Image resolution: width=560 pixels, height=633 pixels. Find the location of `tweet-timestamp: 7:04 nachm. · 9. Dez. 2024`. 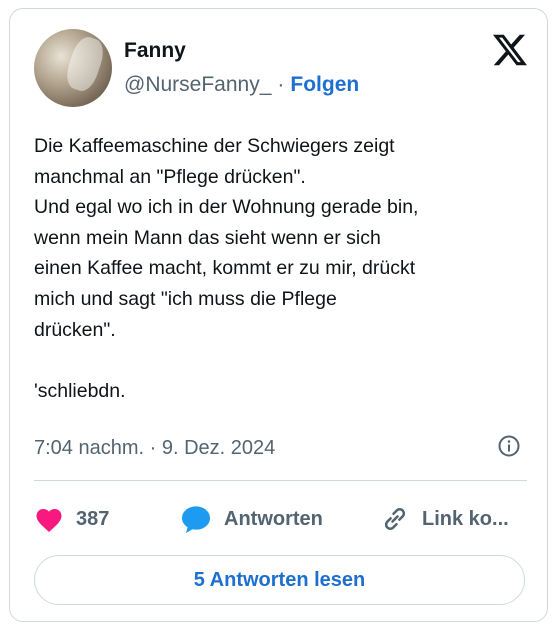

tweet-timestamp: 7:04 nachm. · 9. Dez. 2024 is located at coordinates (154, 448).